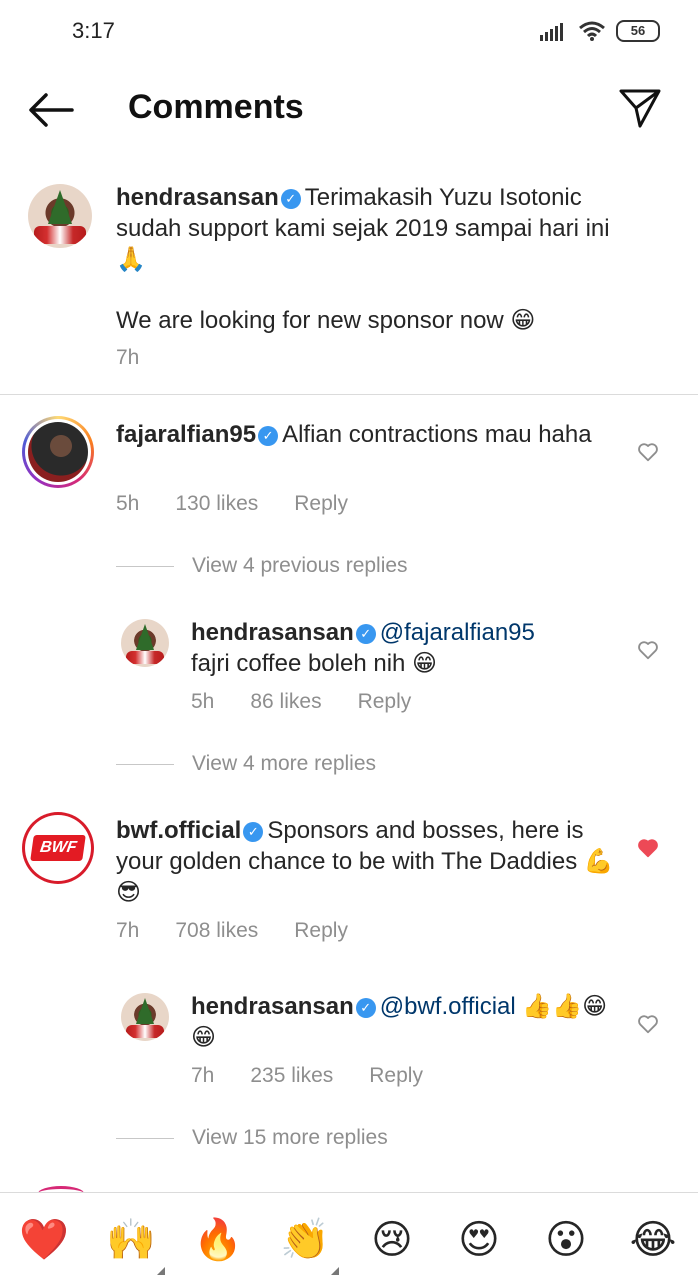 The image size is (698, 1281). I want to click on page-title: Comments, so click(216, 107).